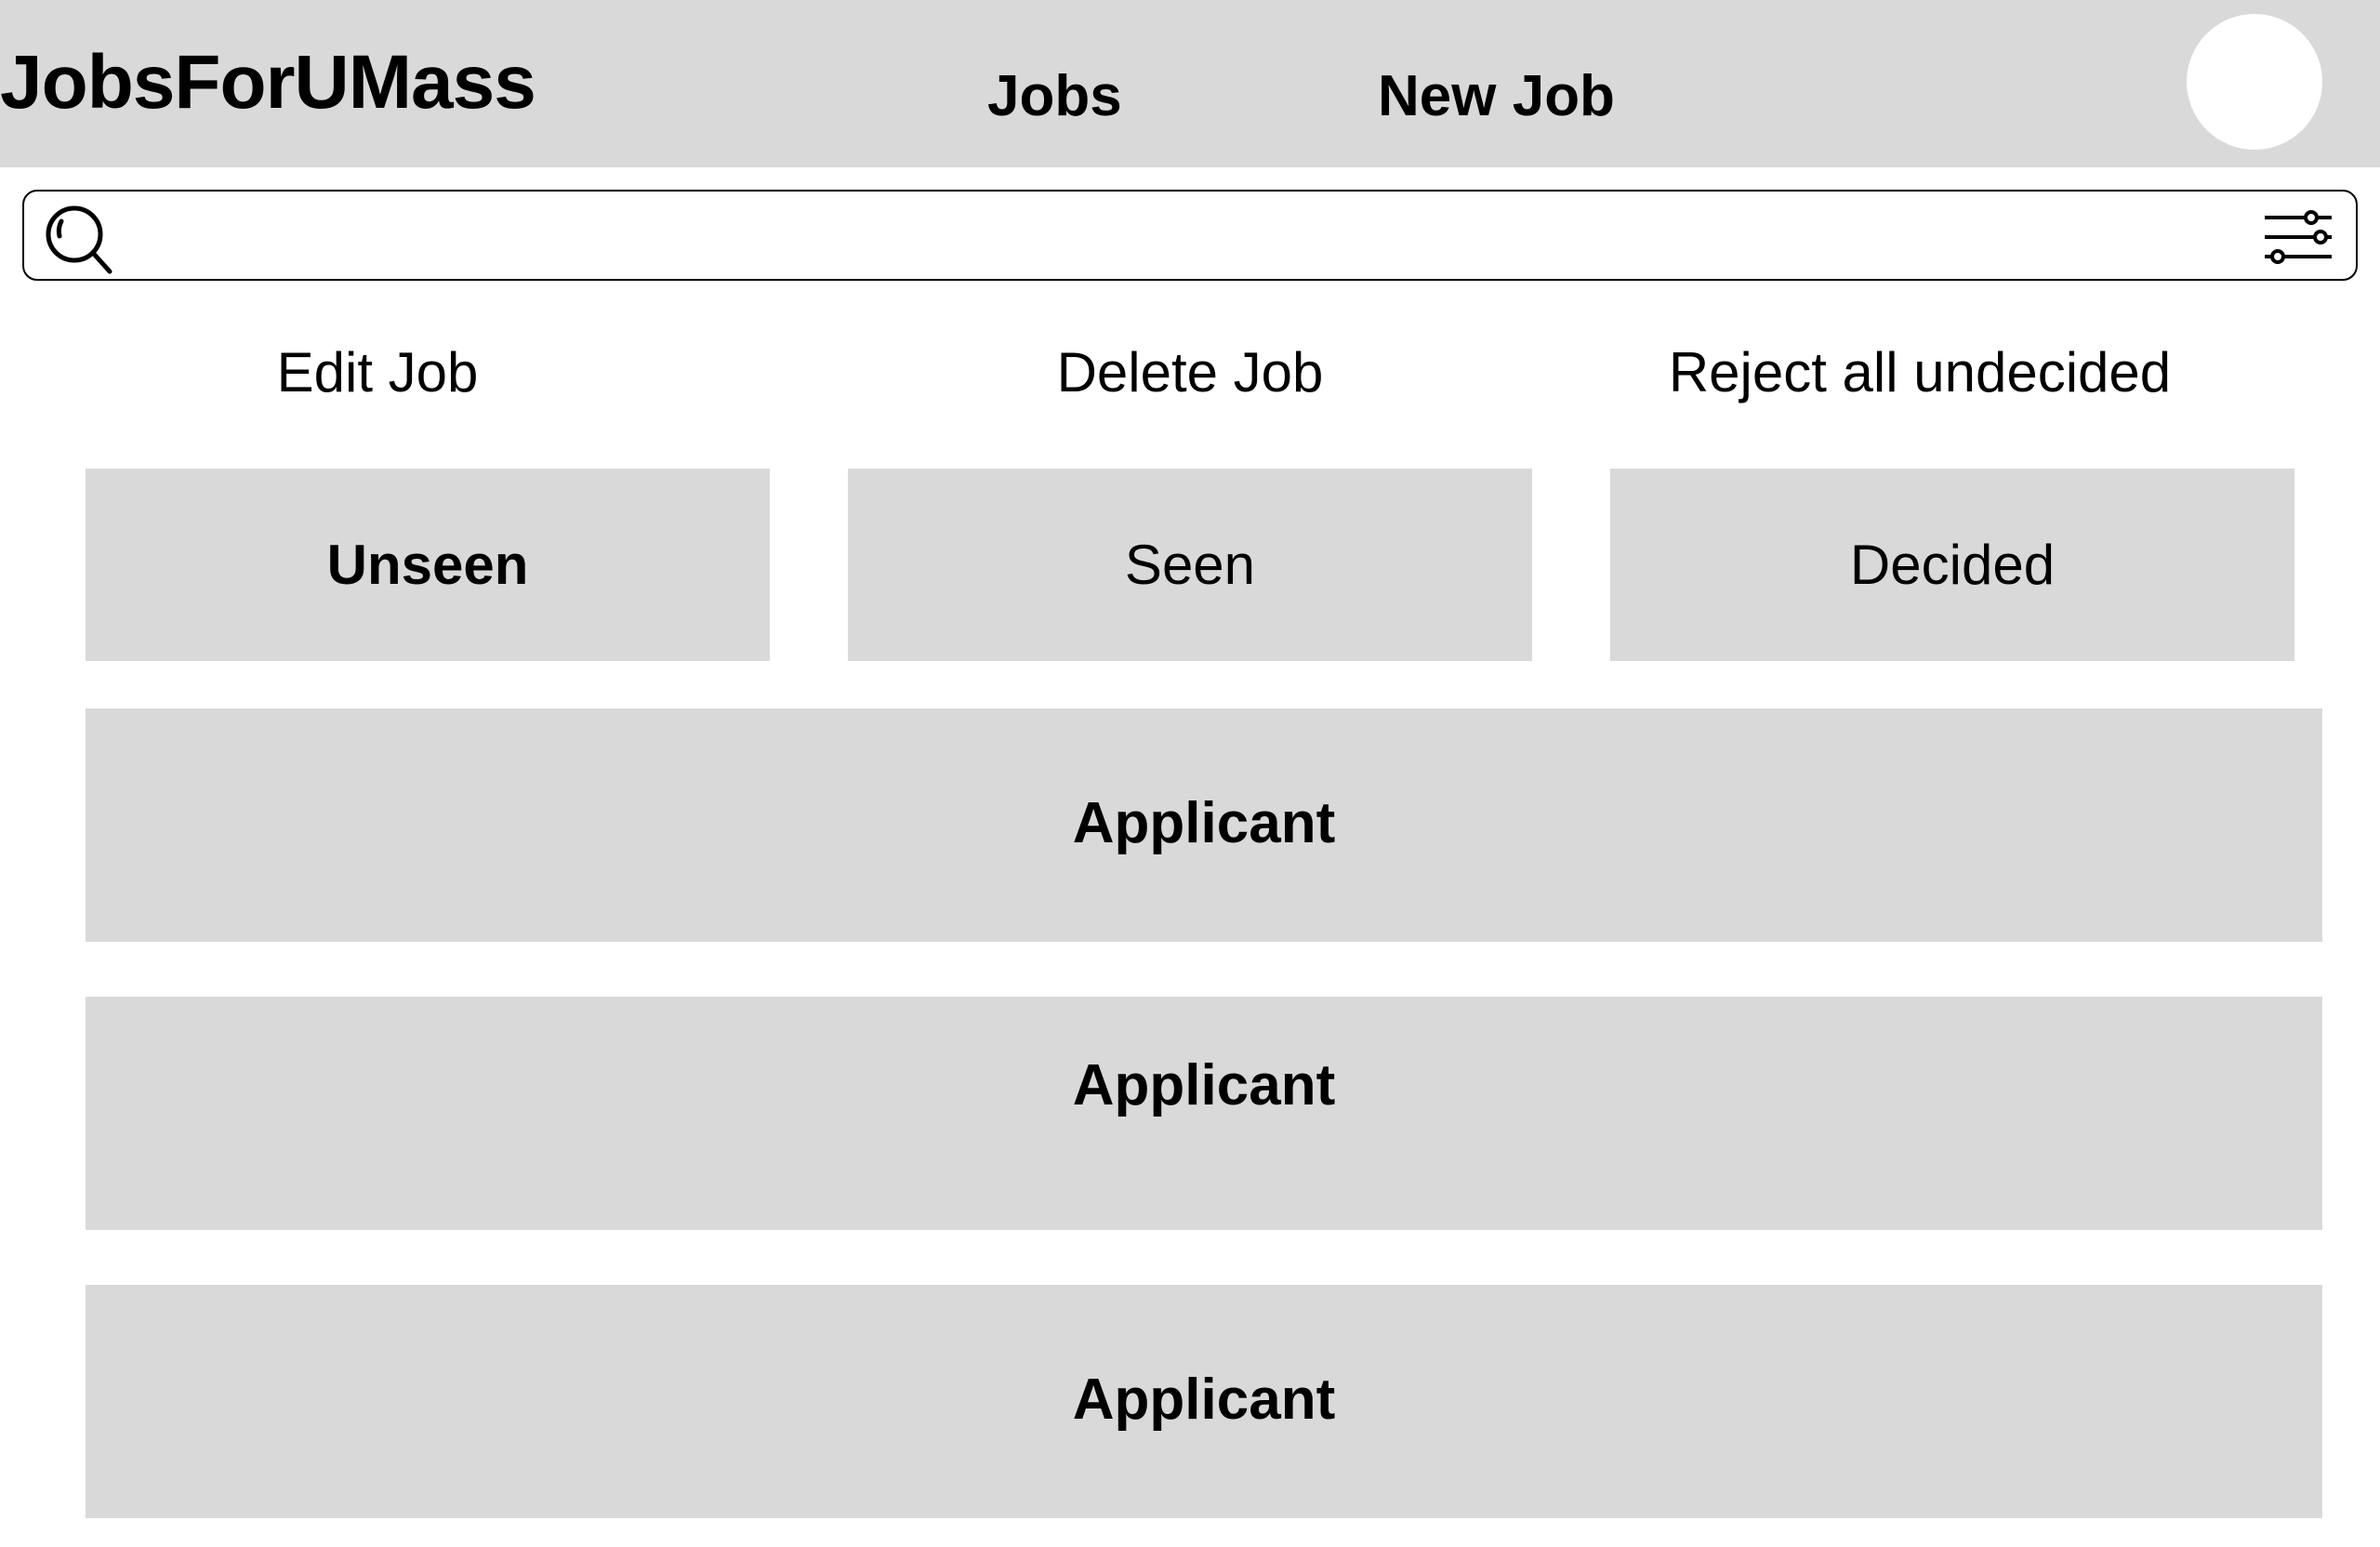 The height and width of the screenshot is (1547, 2380). I want to click on tab-decided: Decided, so click(1952, 565).